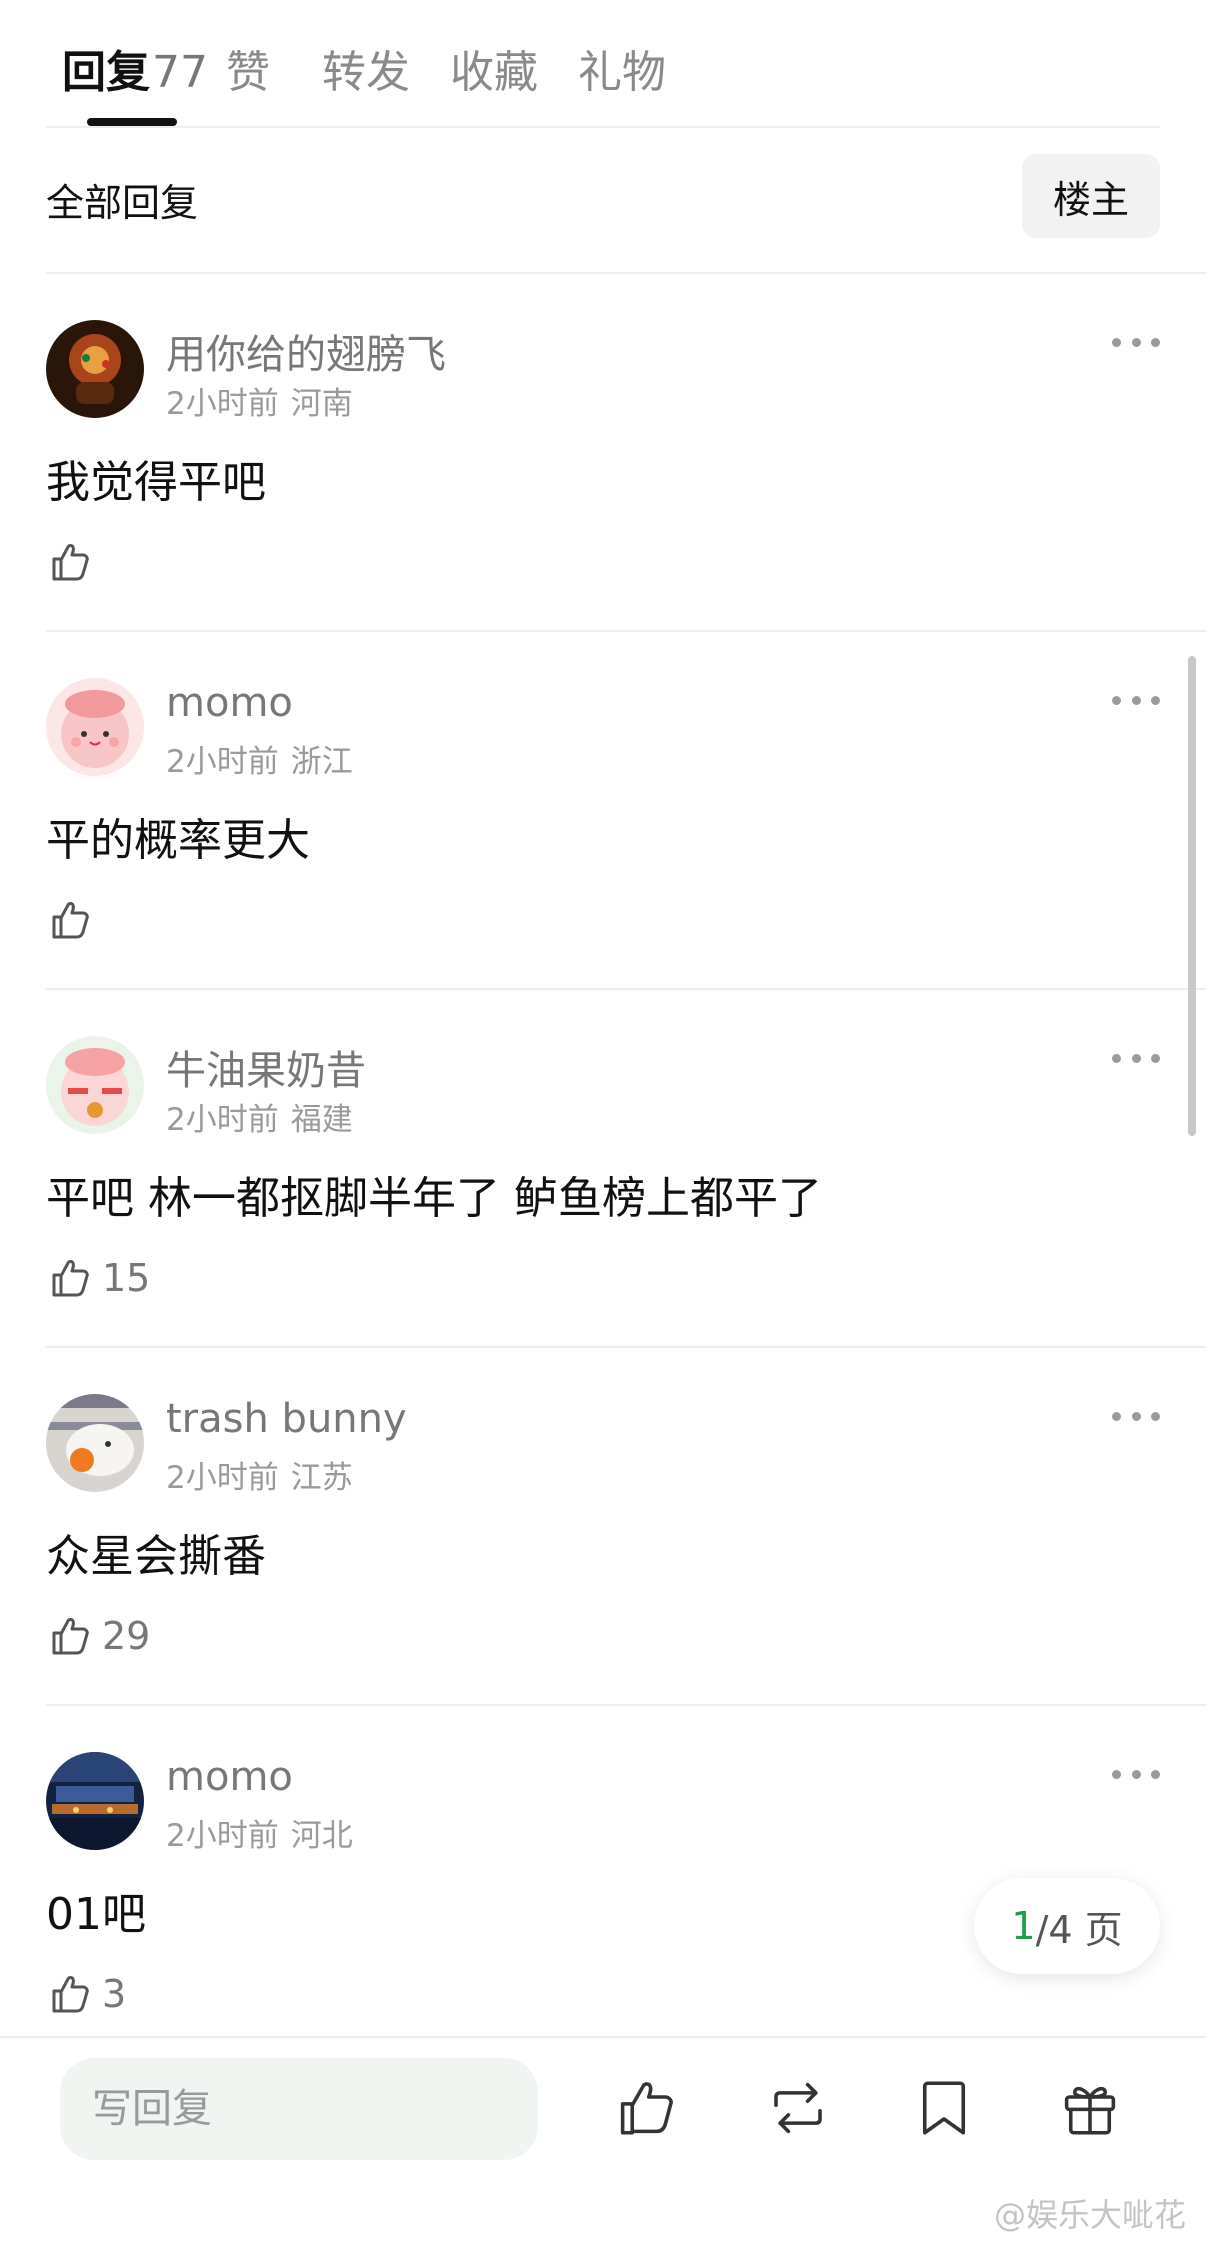 The width and height of the screenshot is (1206, 2244). I want to click on current-page: 1, so click(1023, 1926).